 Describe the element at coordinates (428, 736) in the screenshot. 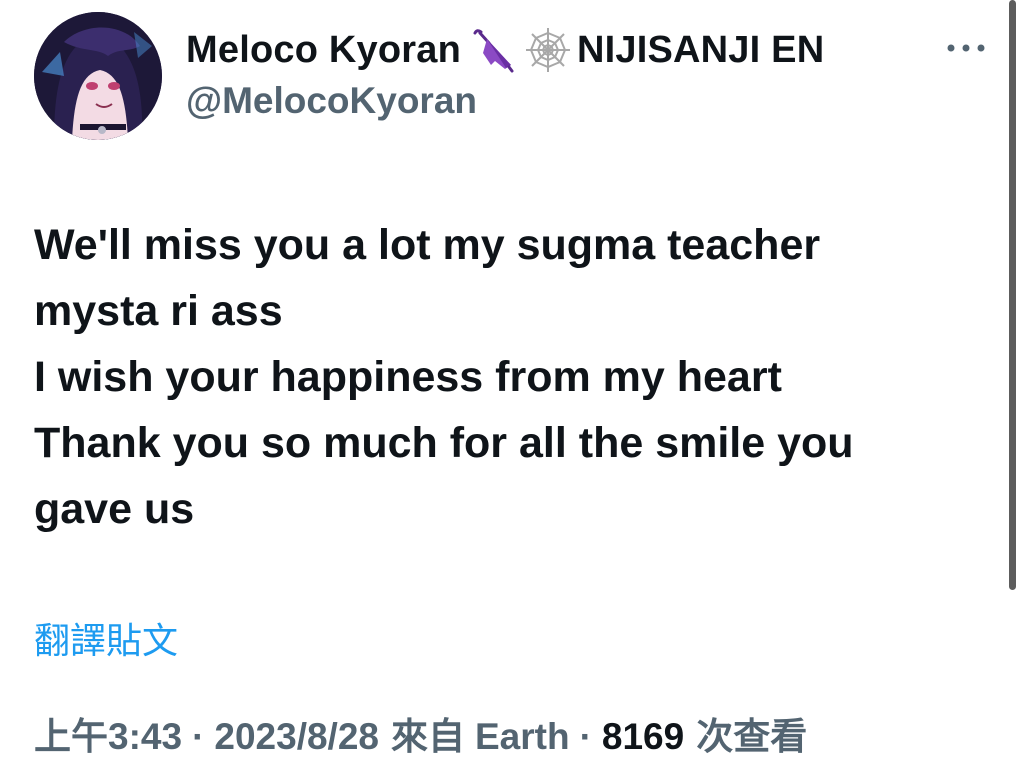

I see `source-prefix: 來自` at that location.